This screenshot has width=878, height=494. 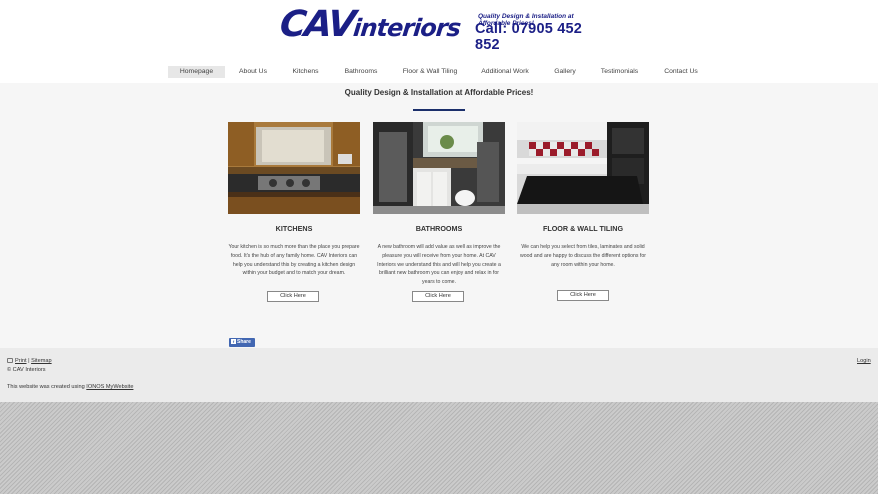 I want to click on logo-phone: Call: 07905 452 852, so click(x=528, y=37).